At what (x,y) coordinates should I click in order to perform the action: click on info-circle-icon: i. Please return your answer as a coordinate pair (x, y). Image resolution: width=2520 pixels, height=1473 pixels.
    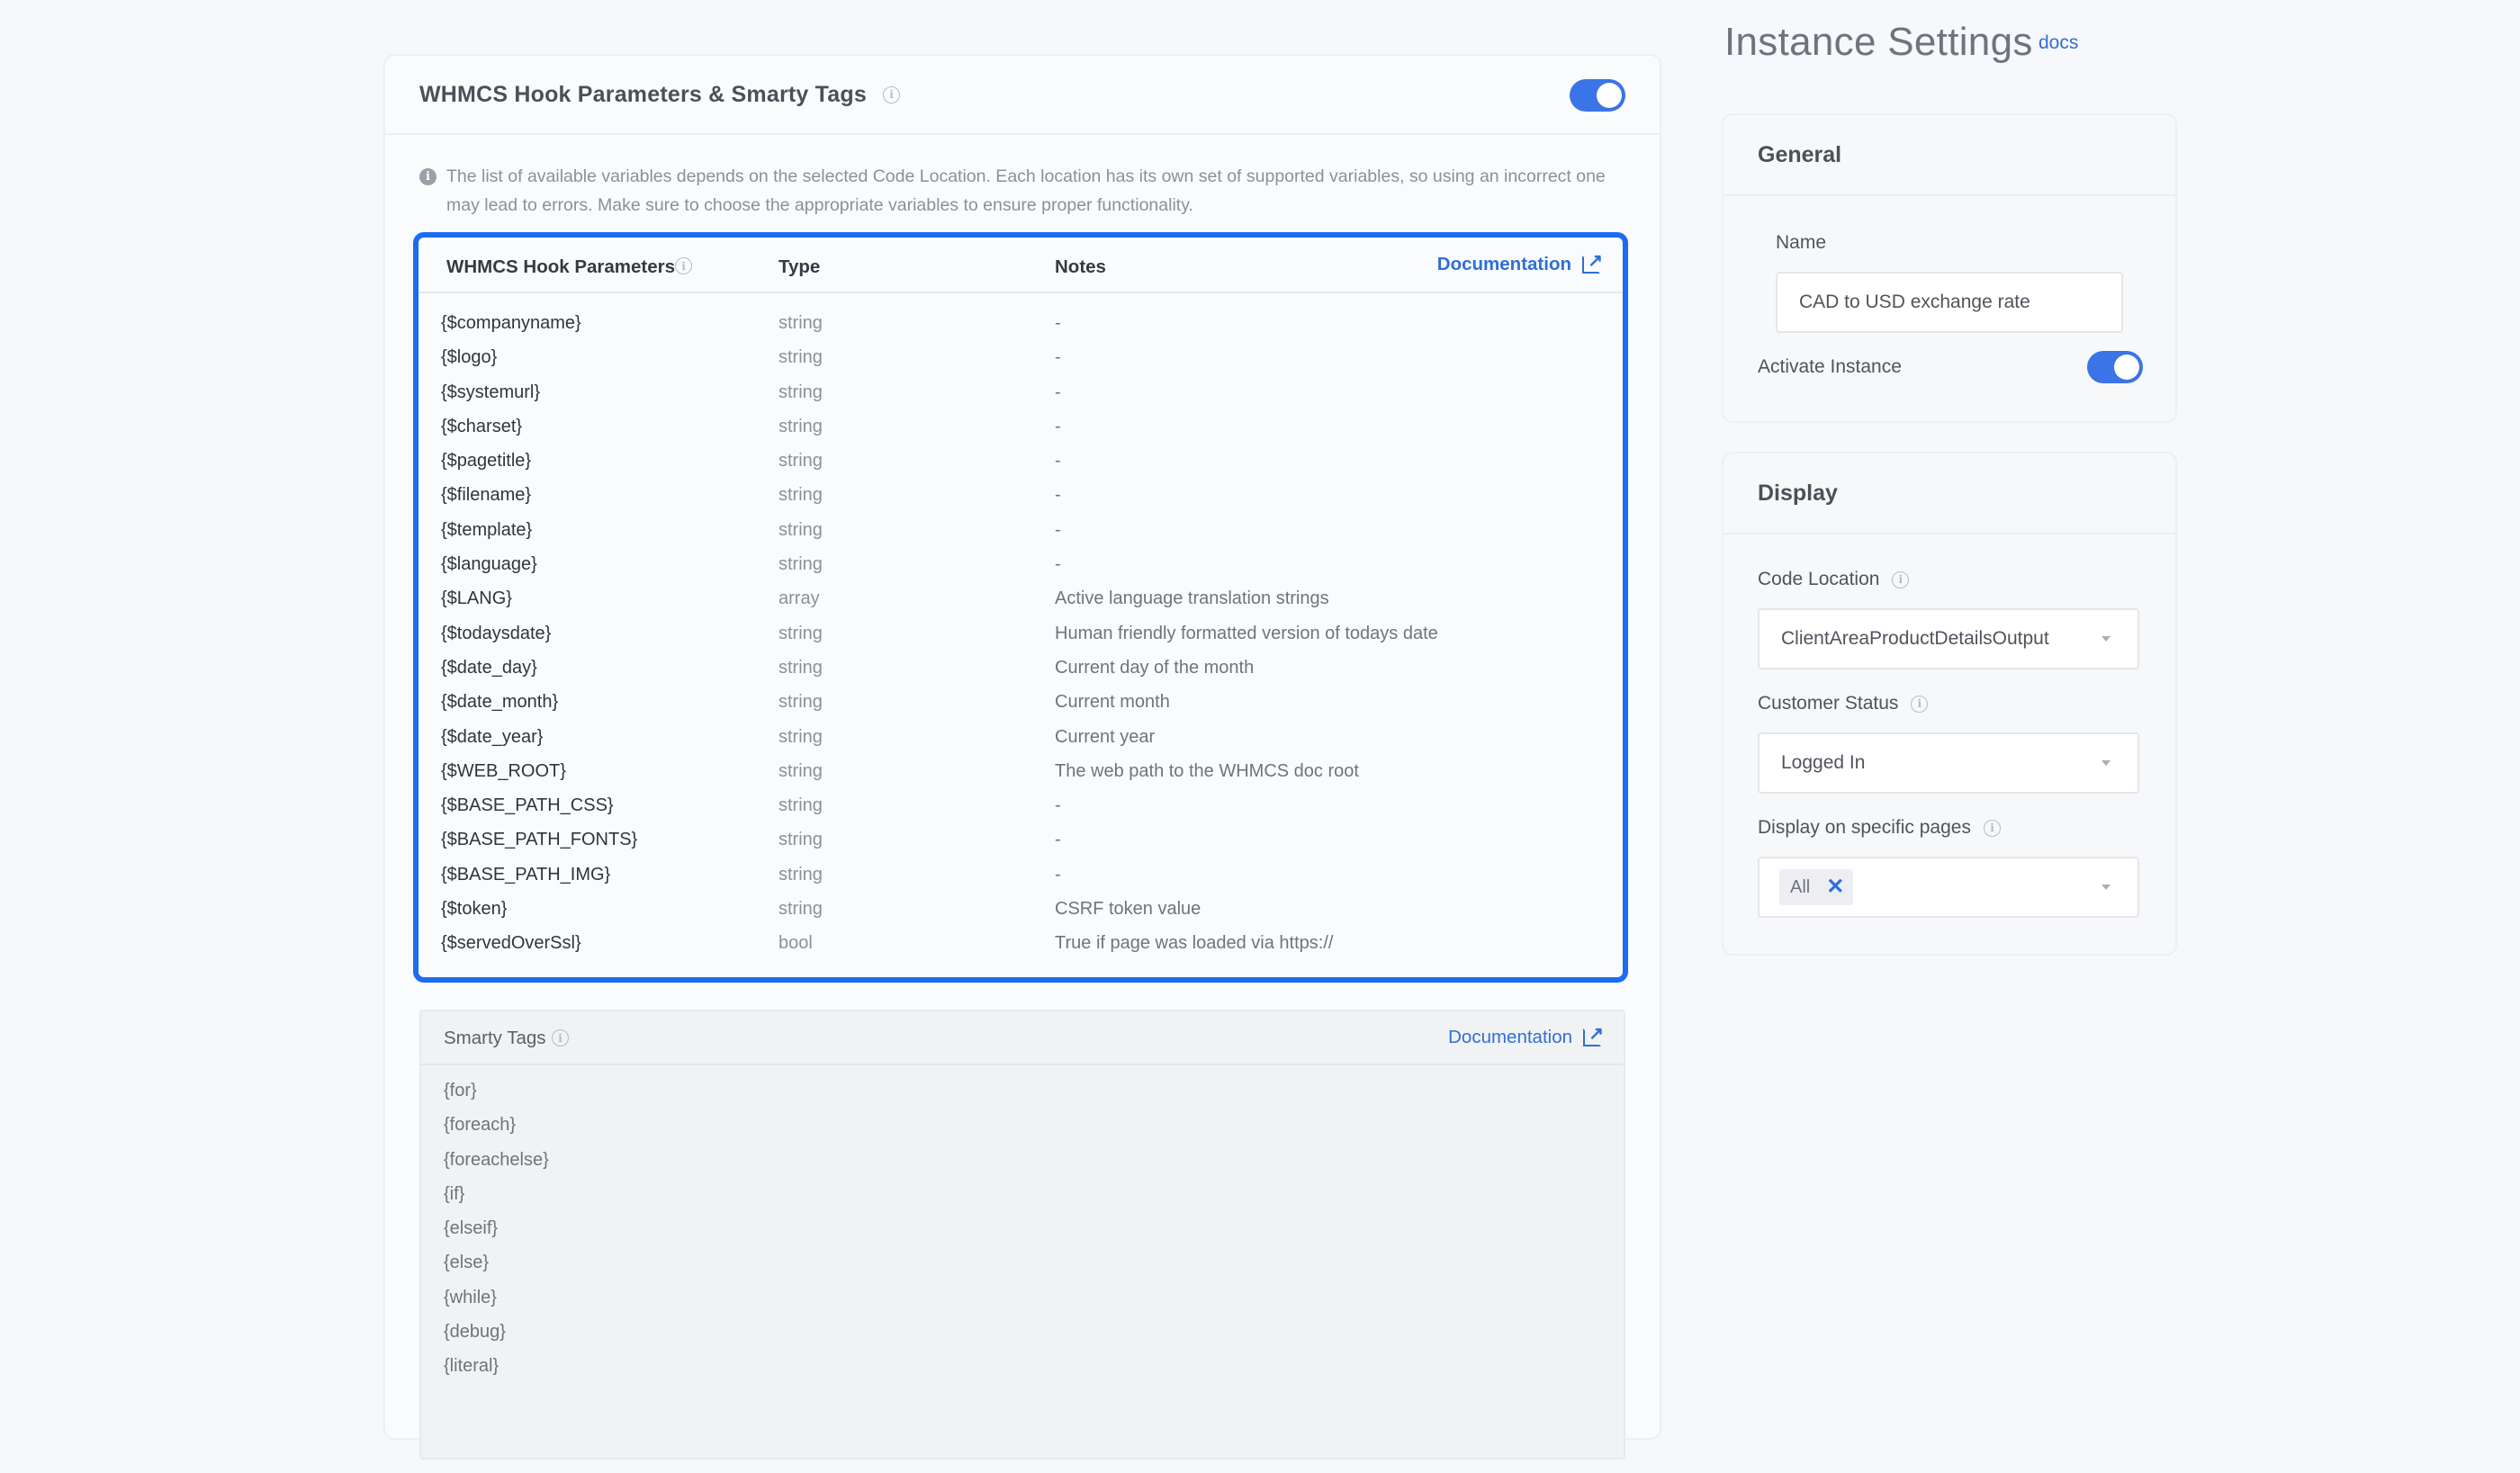
    Looking at the image, I should click on (427, 176).